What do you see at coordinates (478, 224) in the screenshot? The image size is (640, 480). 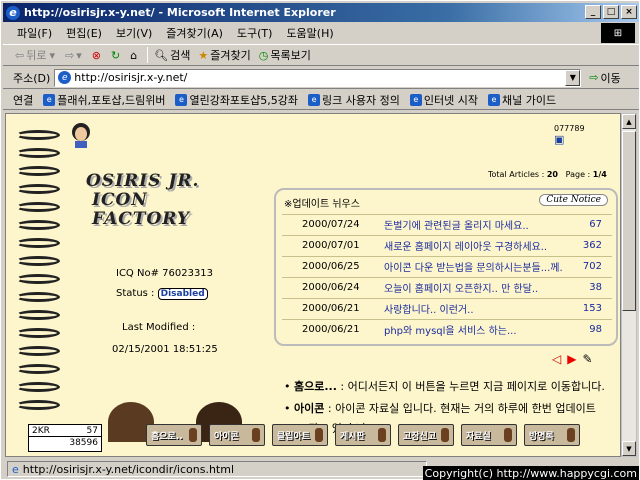 I see `news-title-link: 돈벌기에 관련된글 올리지 마세요..` at bounding box center [478, 224].